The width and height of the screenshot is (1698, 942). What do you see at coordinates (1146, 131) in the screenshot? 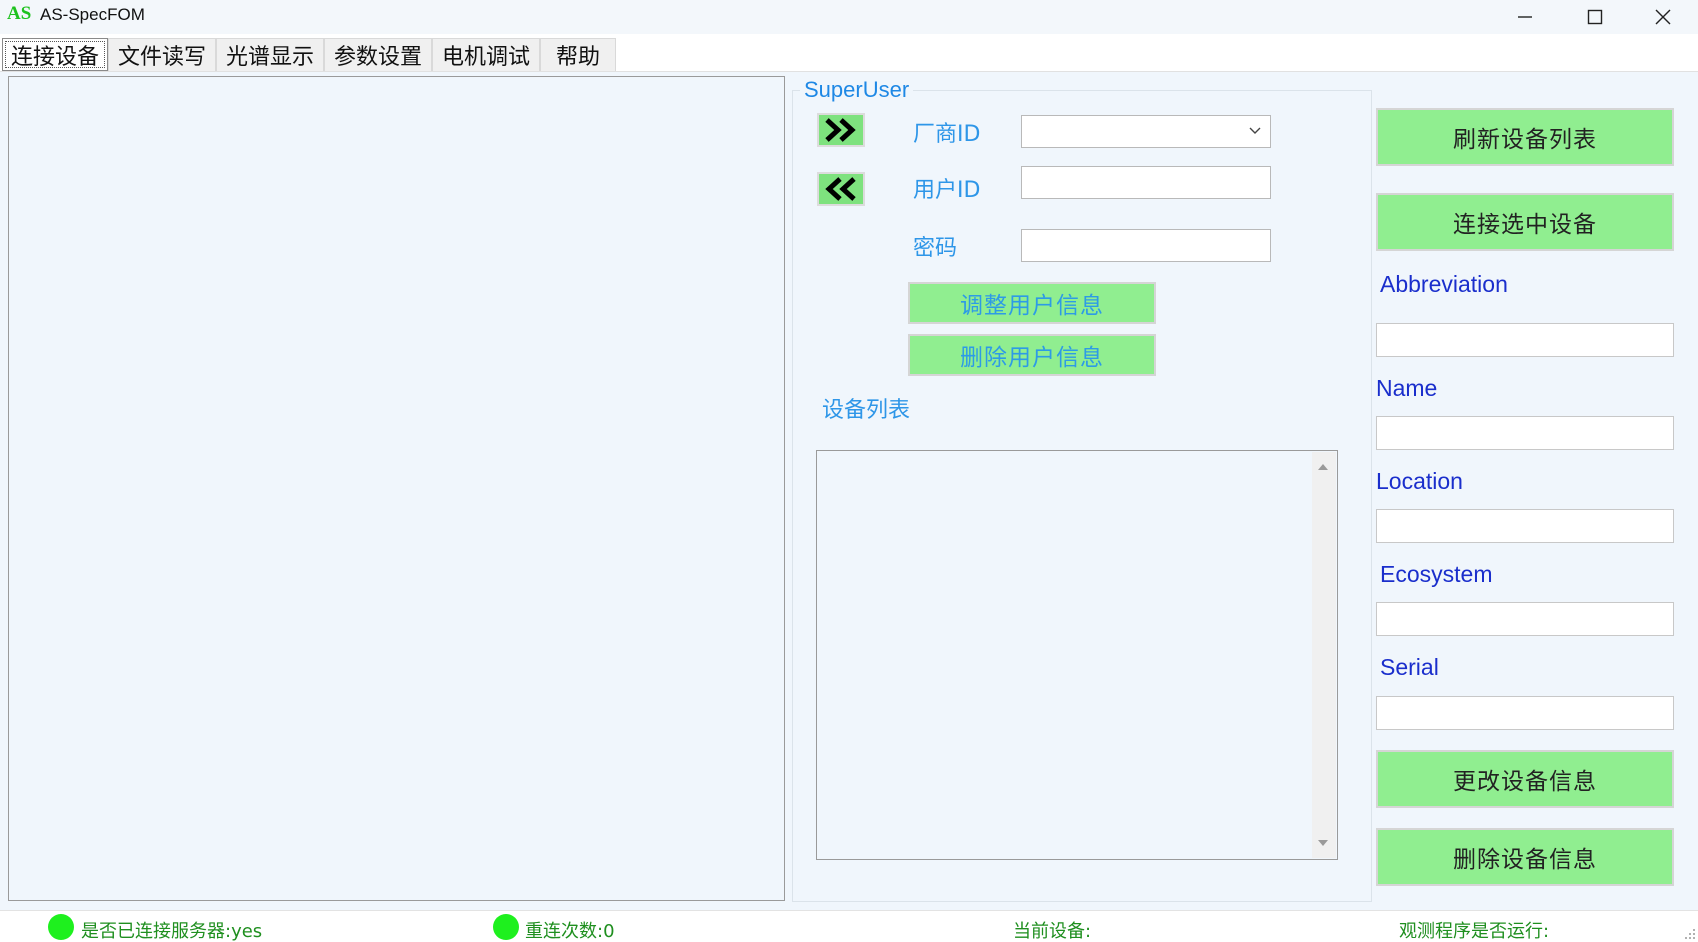
I see `vendor-id-combobox` at bounding box center [1146, 131].